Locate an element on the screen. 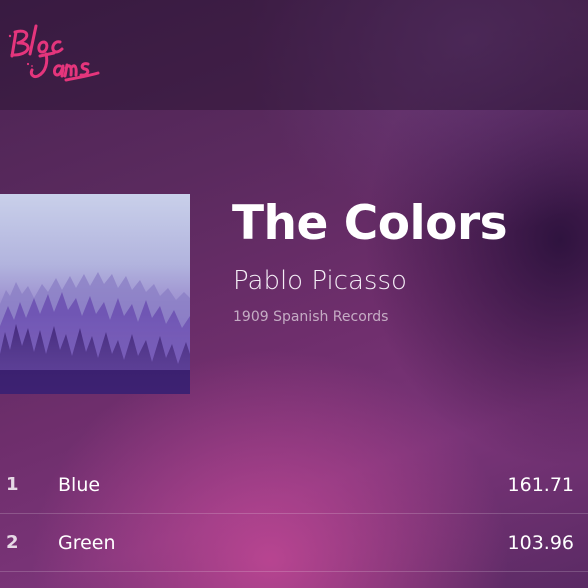  song-duration: 161.71 is located at coordinates (540, 485).